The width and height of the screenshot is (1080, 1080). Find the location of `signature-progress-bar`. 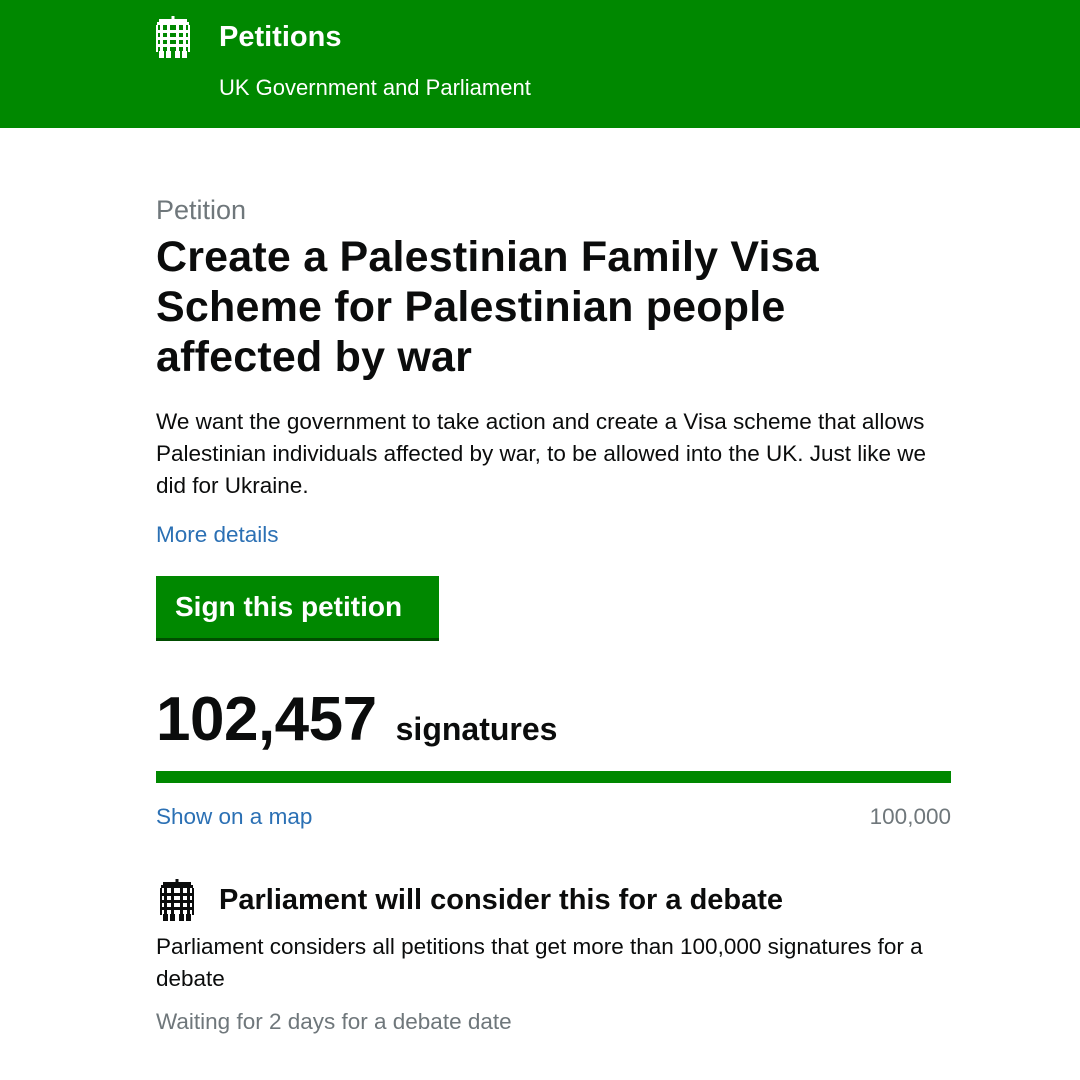

signature-progress-bar is located at coordinates (553, 777).